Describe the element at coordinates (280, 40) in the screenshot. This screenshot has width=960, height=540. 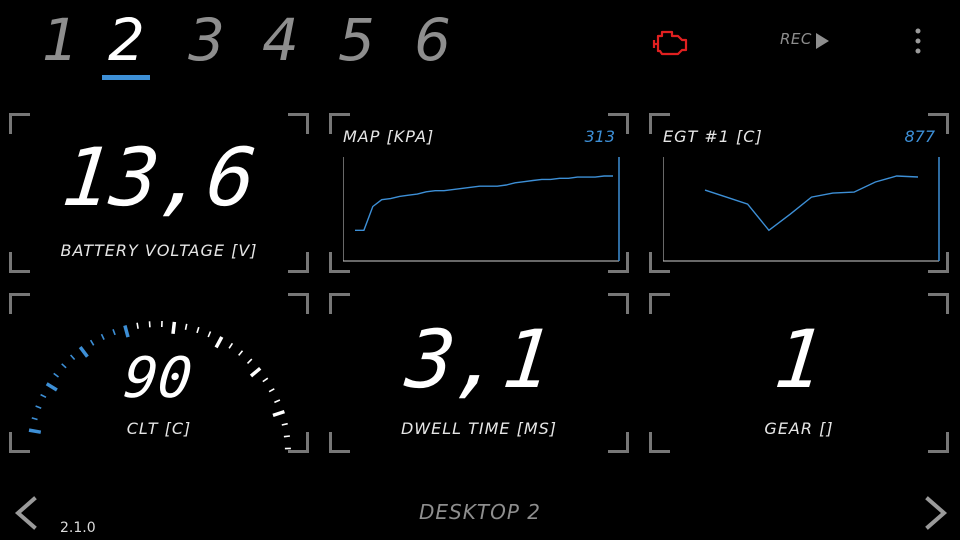
I see `tab-4: 4` at that location.